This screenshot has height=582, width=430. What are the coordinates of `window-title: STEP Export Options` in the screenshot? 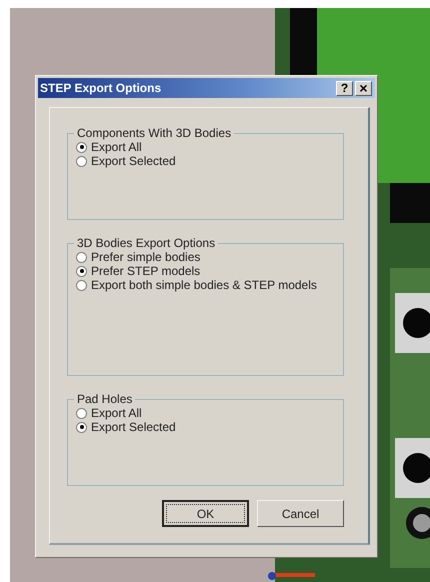 It's located at (101, 88).